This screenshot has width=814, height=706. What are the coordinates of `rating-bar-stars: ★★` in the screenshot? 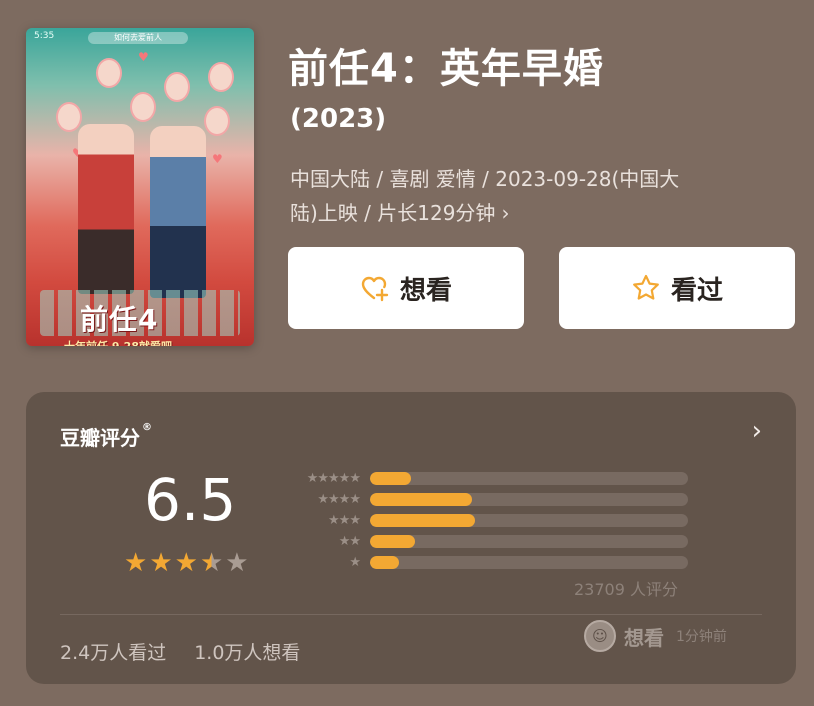 It's located at (349, 541).